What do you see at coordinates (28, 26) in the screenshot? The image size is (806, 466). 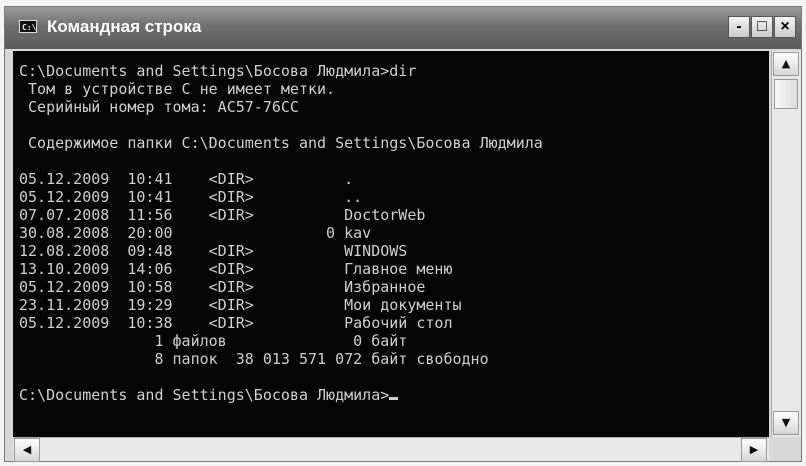 I see `command-prompt-icon: C:\` at bounding box center [28, 26].